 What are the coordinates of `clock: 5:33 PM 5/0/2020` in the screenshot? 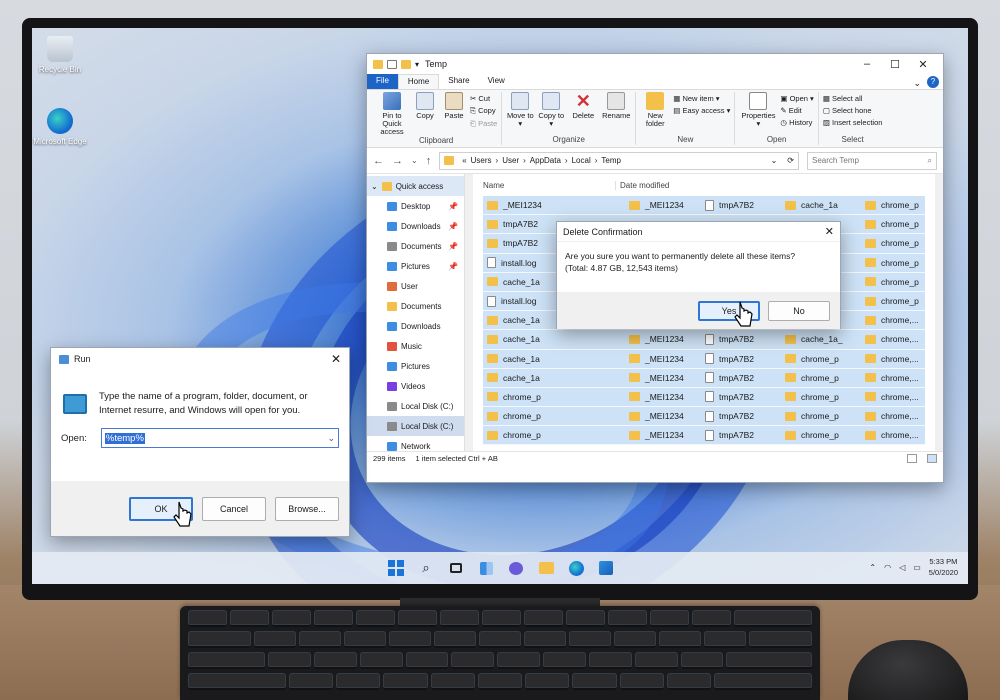 It's located at (943, 567).